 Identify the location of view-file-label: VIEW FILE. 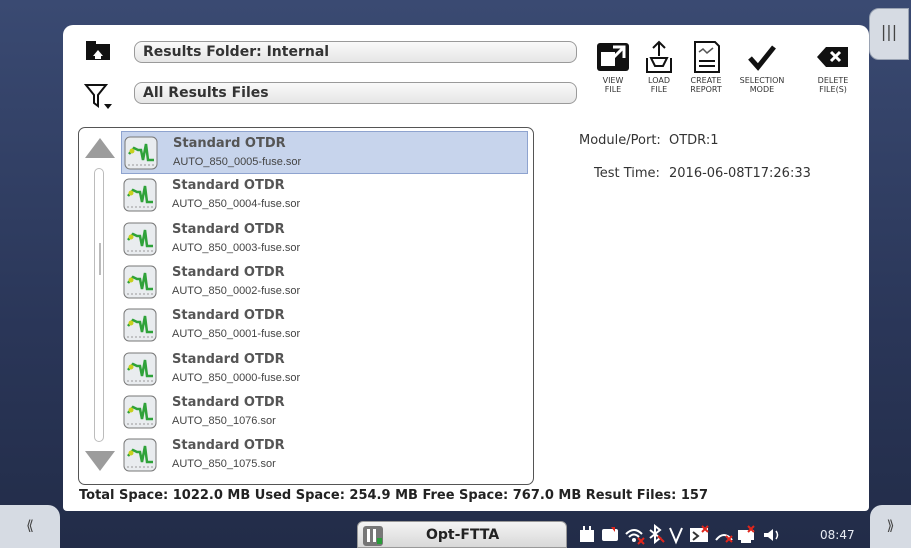
(613, 85).